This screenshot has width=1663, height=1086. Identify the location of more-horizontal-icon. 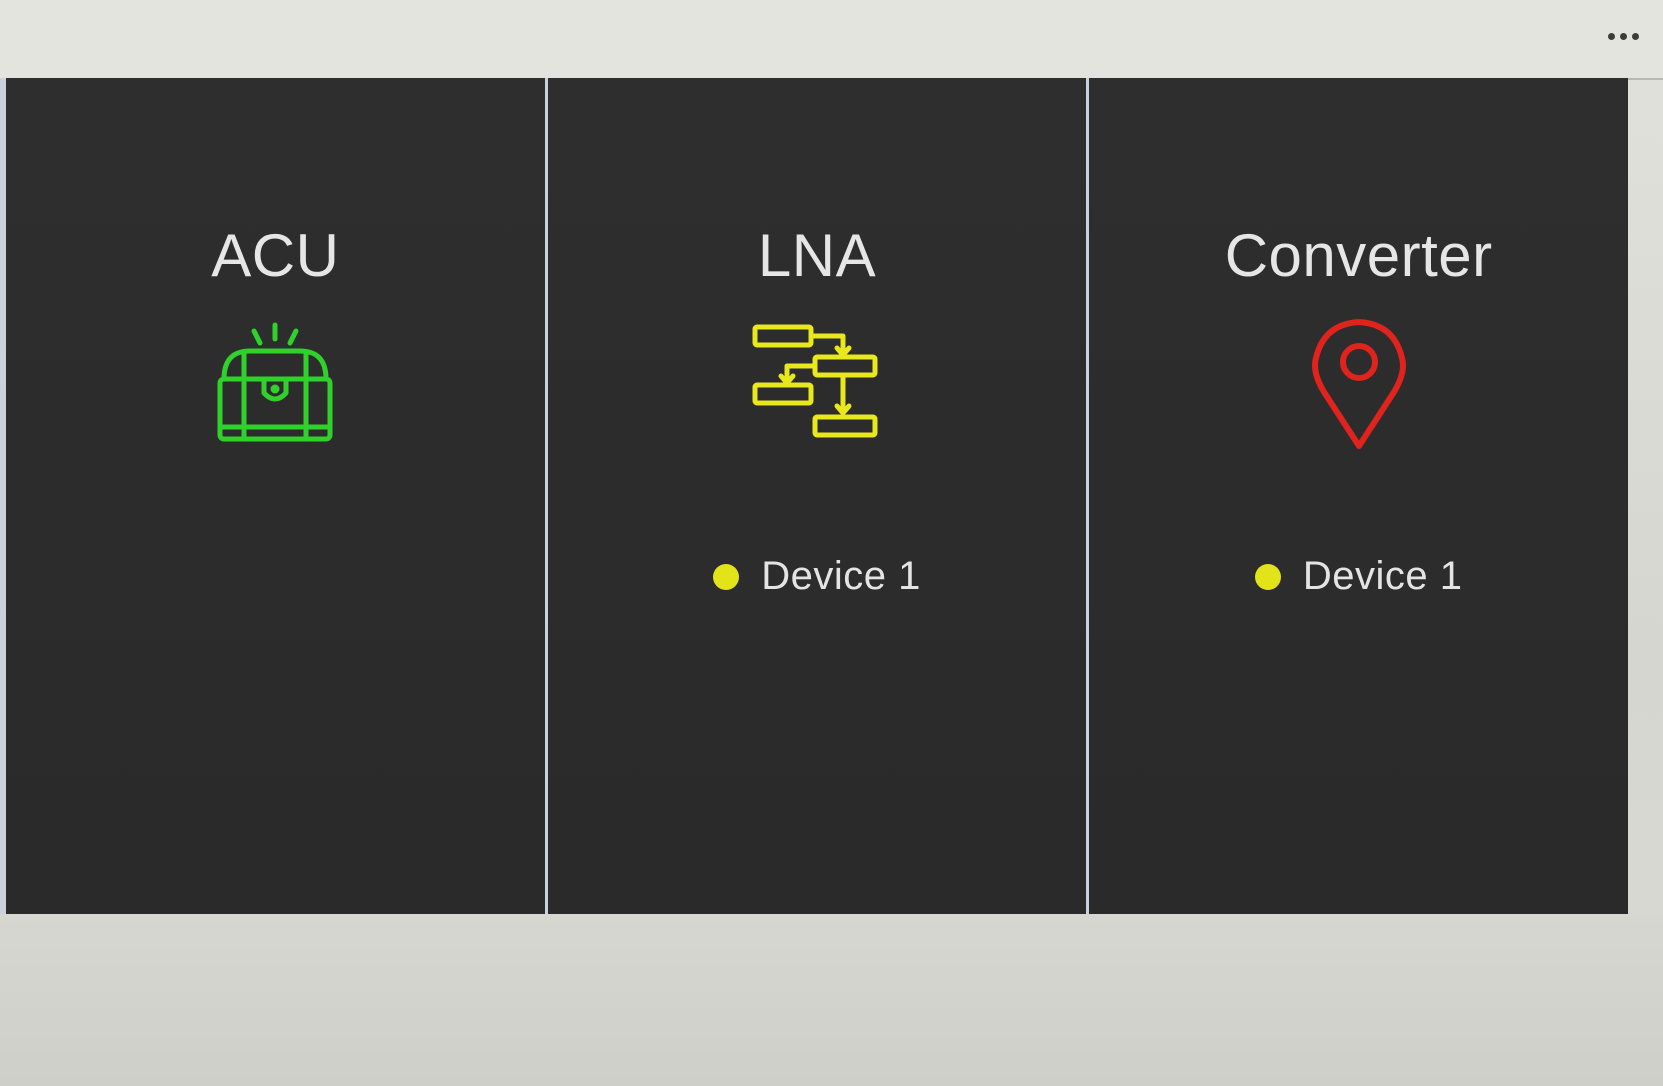
(1611, 36).